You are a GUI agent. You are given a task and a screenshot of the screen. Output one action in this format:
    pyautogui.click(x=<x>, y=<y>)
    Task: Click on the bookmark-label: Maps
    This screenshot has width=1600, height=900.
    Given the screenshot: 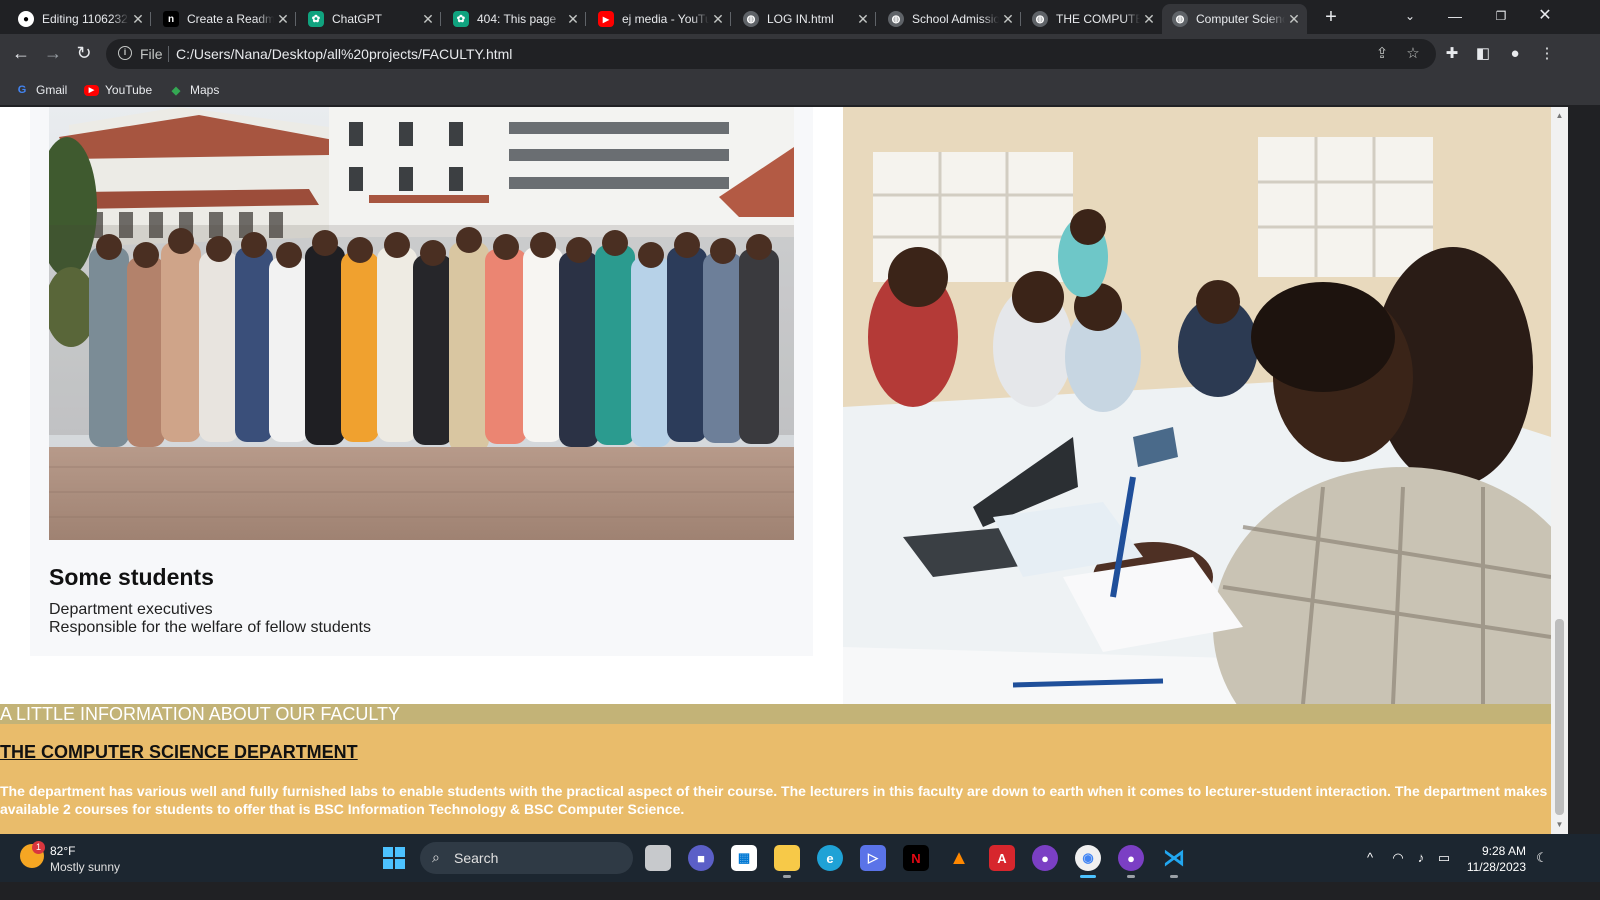 What is the action you would take?
    pyautogui.click(x=205, y=90)
    